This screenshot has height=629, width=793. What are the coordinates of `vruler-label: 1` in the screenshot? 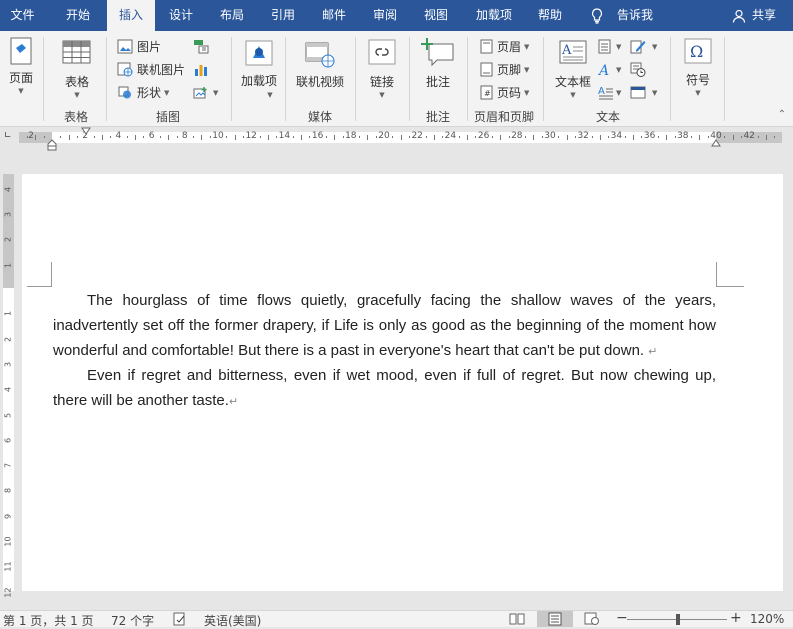 It's located at (8, 314).